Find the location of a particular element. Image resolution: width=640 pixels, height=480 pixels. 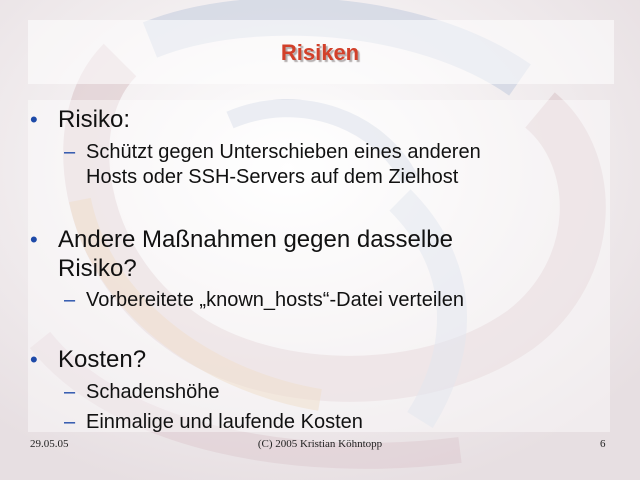

sub-bullet-text: Hosts oder SSH-Servers auf dem Zielhost is located at coordinates (272, 177).